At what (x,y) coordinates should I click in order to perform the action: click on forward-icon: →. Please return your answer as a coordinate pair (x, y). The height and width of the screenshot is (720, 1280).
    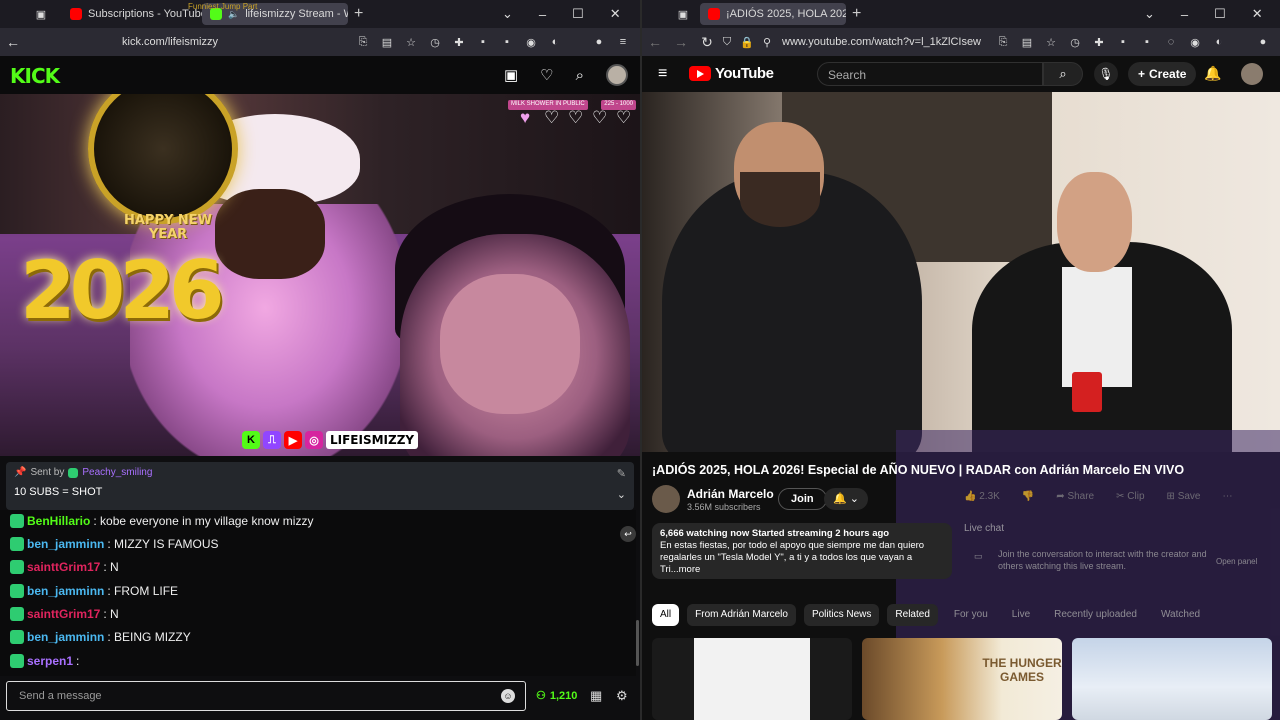
    Looking at the image, I should click on (681, 42).